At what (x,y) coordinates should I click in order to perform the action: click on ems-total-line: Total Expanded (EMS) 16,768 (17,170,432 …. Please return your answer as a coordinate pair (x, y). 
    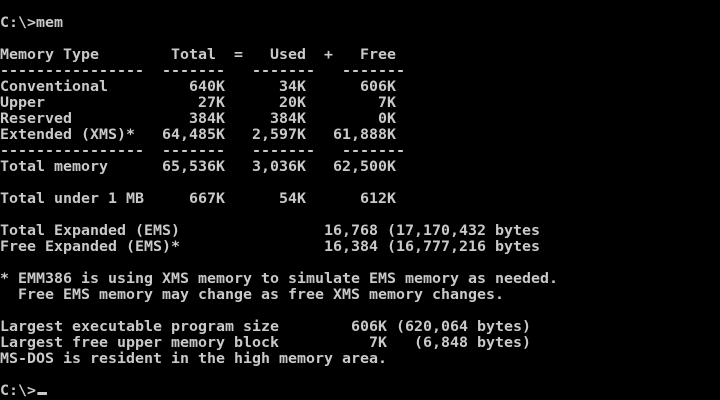
    Looking at the image, I should click on (270, 231).